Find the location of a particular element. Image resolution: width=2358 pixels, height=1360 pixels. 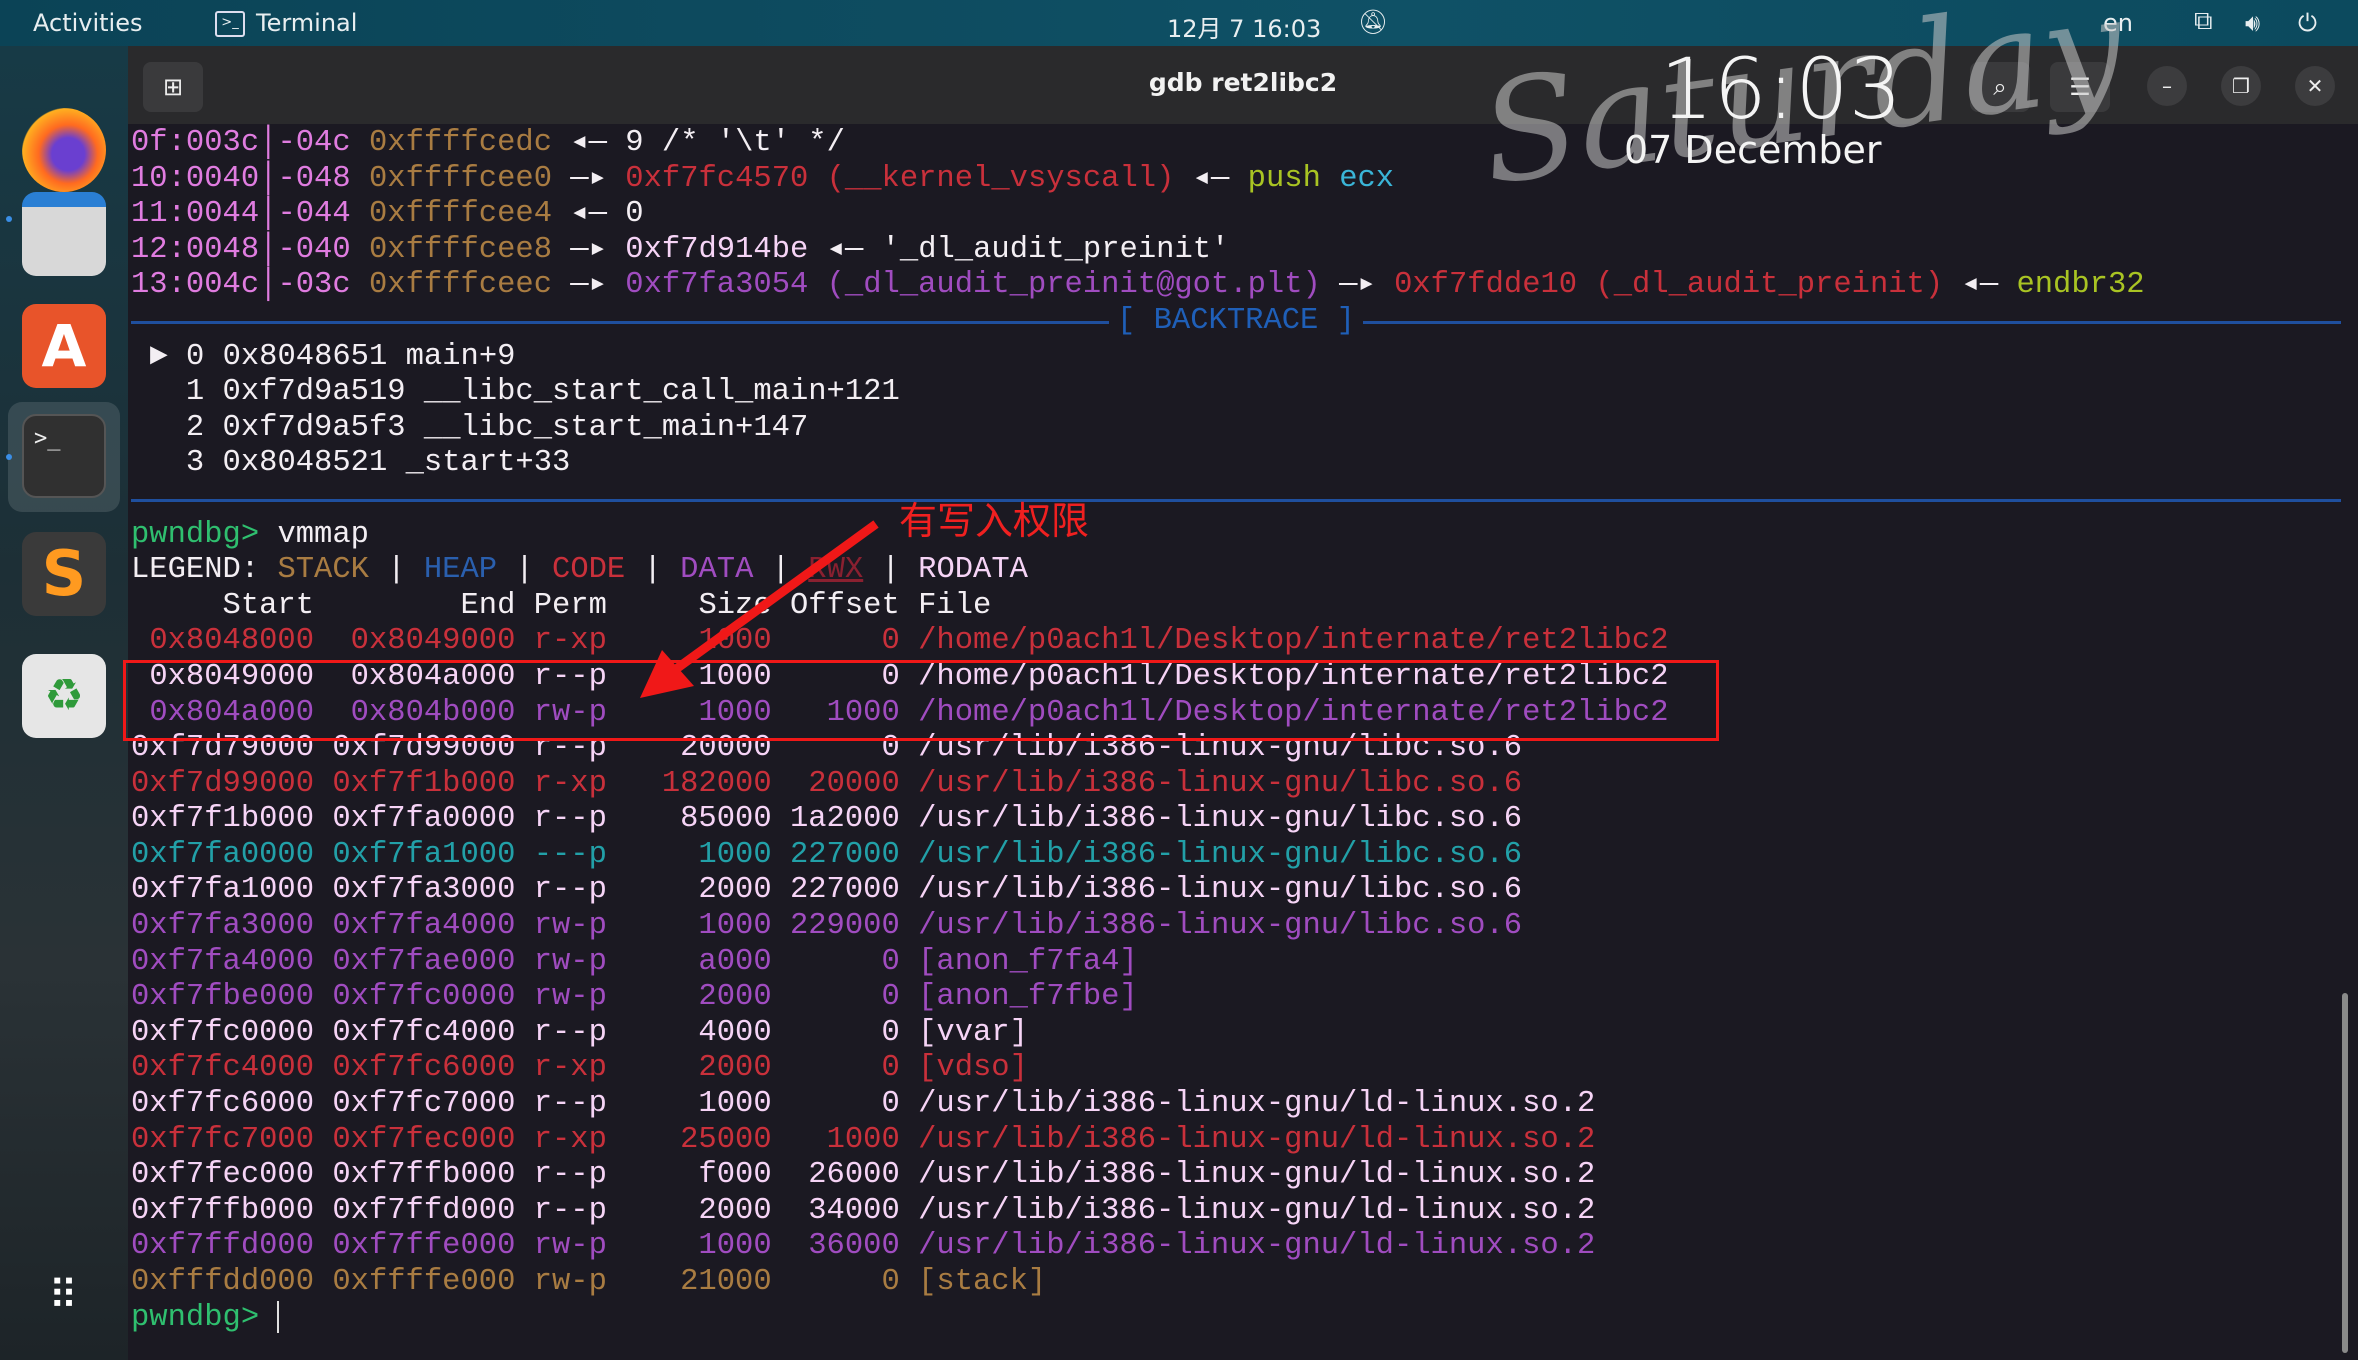

annotation-arrow is located at coordinates (759, 609).